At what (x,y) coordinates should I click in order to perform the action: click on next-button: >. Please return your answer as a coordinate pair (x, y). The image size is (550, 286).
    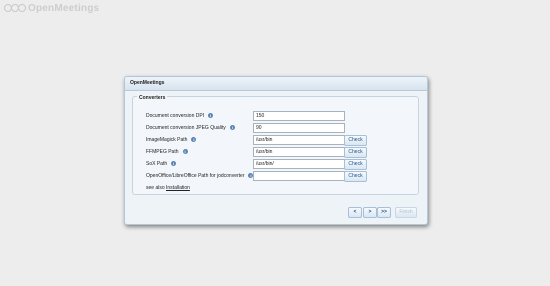
    Looking at the image, I should click on (370, 212).